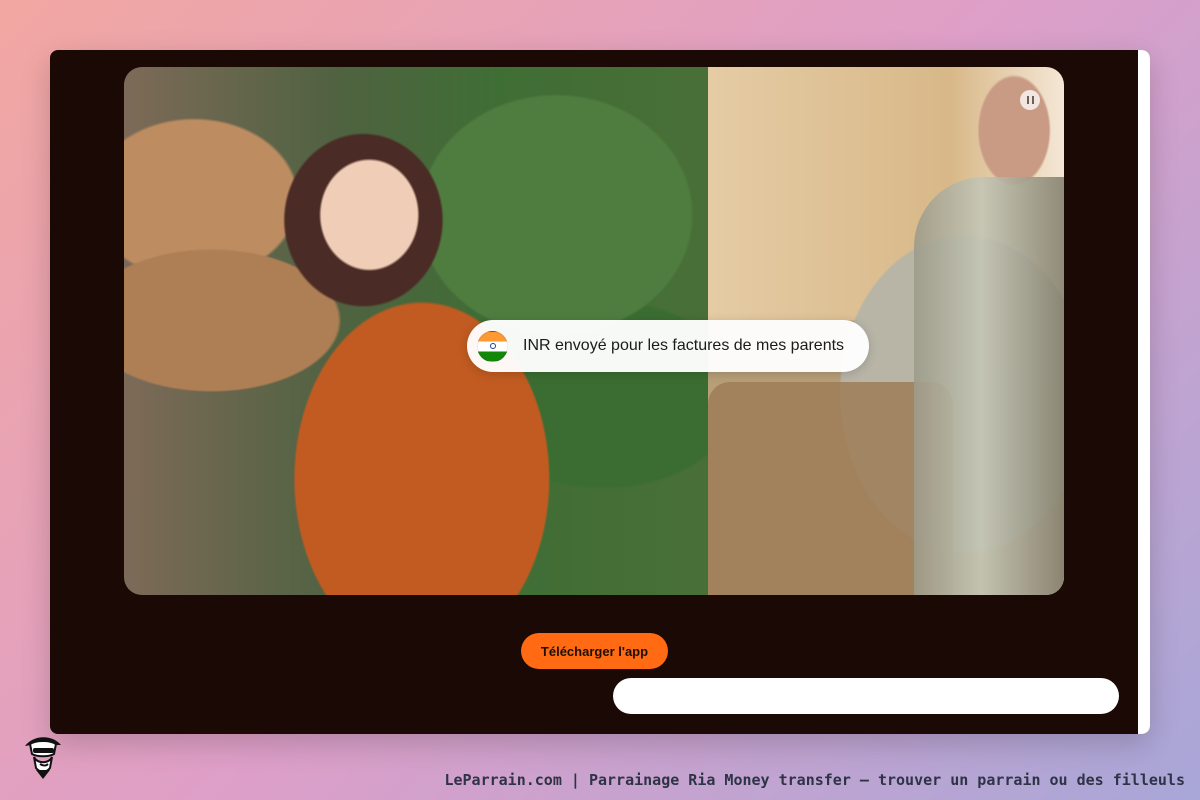  I want to click on vertical-scrollbar, so click(1144, 392).